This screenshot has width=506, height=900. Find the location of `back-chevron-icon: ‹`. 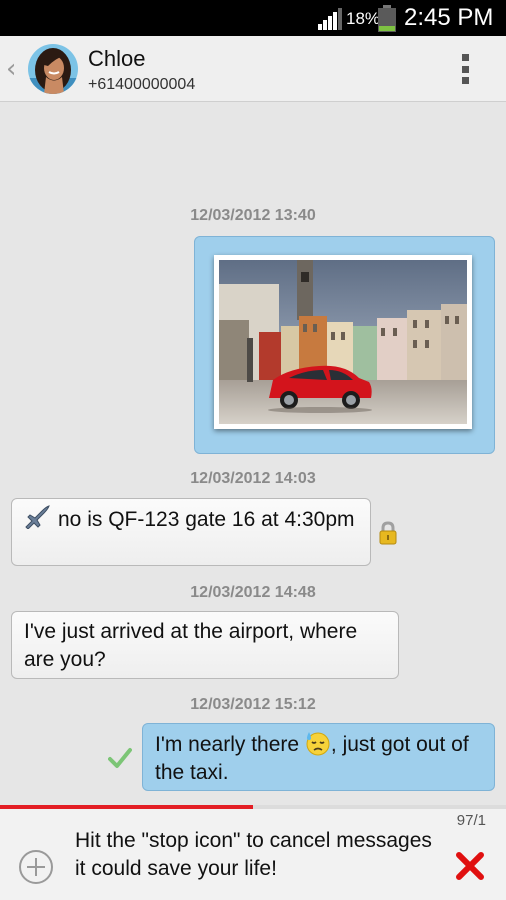

back-chevron-icon: ‹ is located at coordinates (11, 69).